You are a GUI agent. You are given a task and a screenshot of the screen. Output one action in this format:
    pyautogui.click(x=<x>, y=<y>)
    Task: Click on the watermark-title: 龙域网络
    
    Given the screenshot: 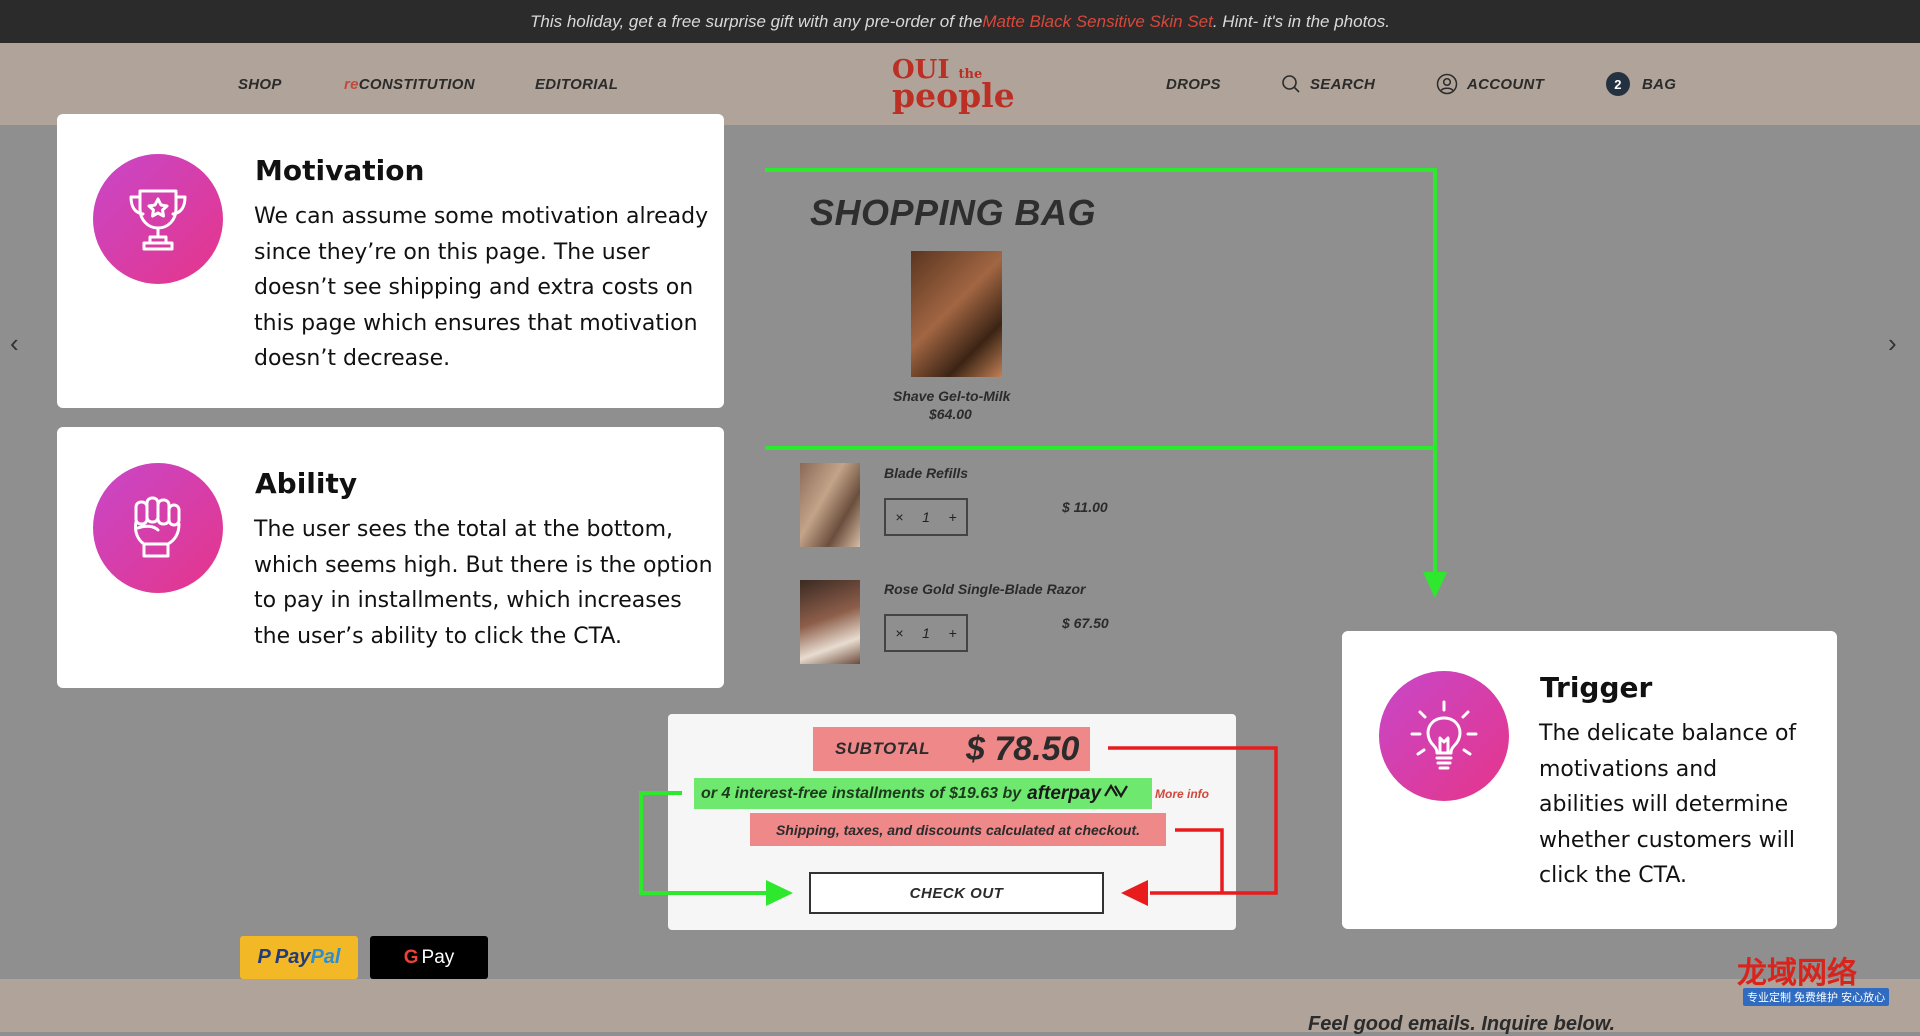 What is the action you would take?
    pyautogui.click(x=1797, y=973)
    